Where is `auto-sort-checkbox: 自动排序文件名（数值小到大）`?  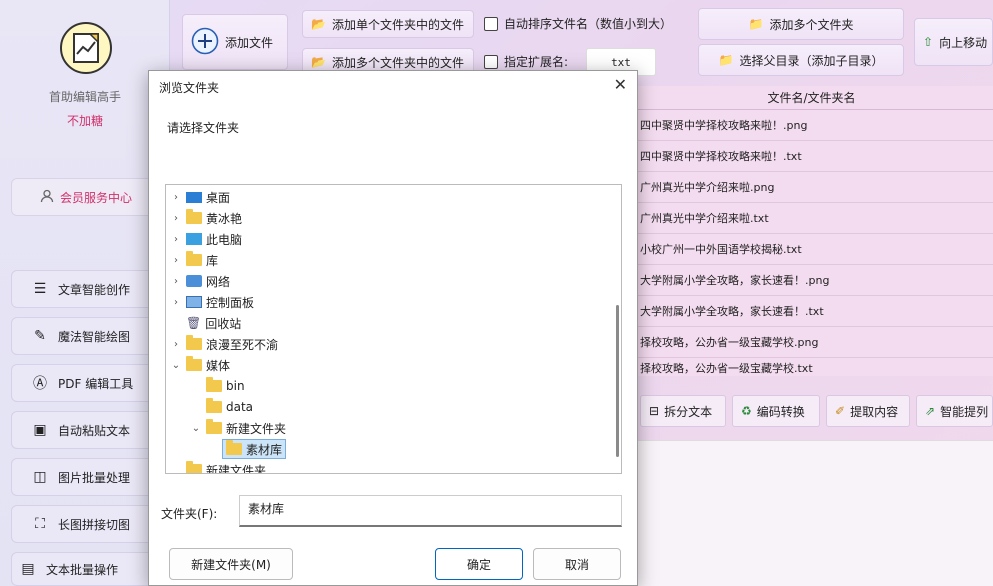 auto-sort-checkbox: 自动排序文件名（数值小到大） is located at coordinates (578, 23).